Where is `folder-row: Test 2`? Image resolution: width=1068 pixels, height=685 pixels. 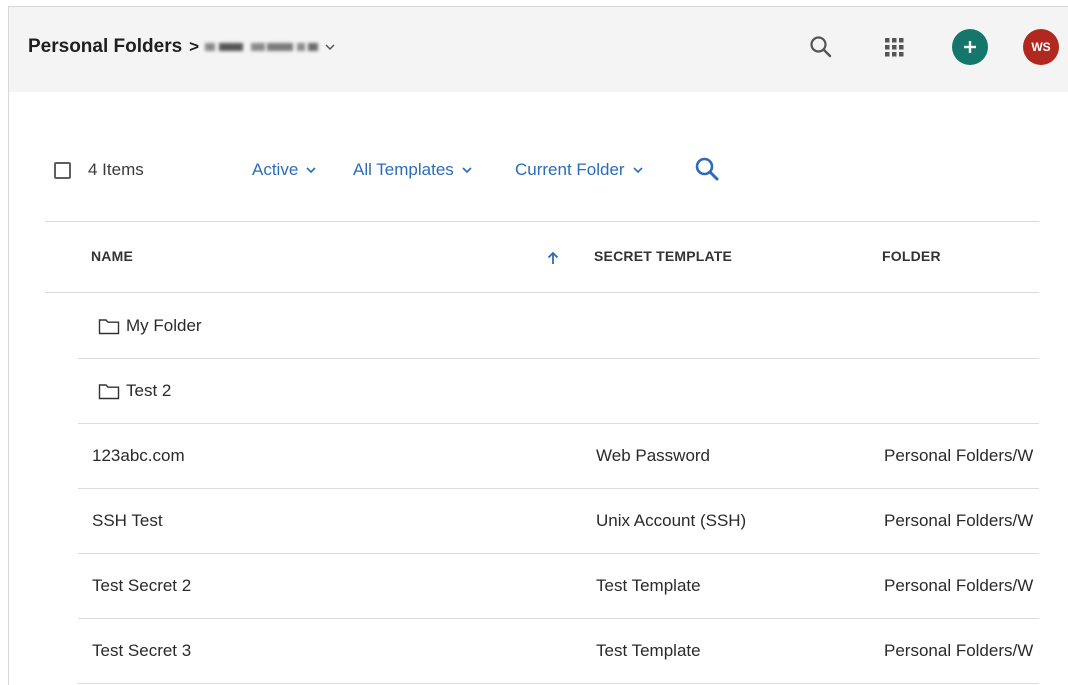
folder-row: Test 2 is located at coordinates (558, 391).